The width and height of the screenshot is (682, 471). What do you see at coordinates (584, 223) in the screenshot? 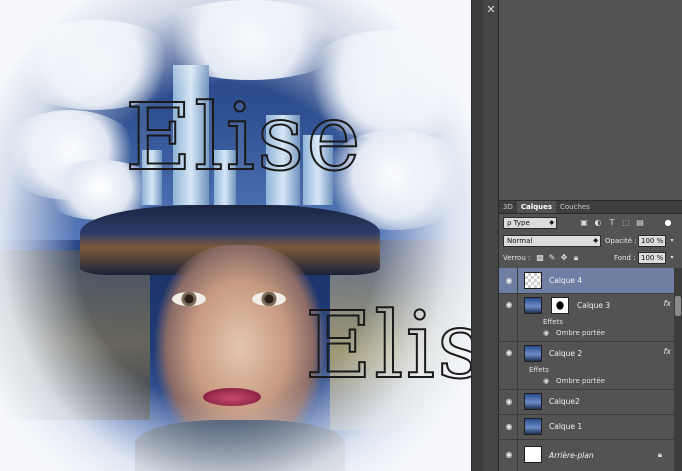
I see `filter-pixel-icon: ▣` at bounding box center [584, 223].